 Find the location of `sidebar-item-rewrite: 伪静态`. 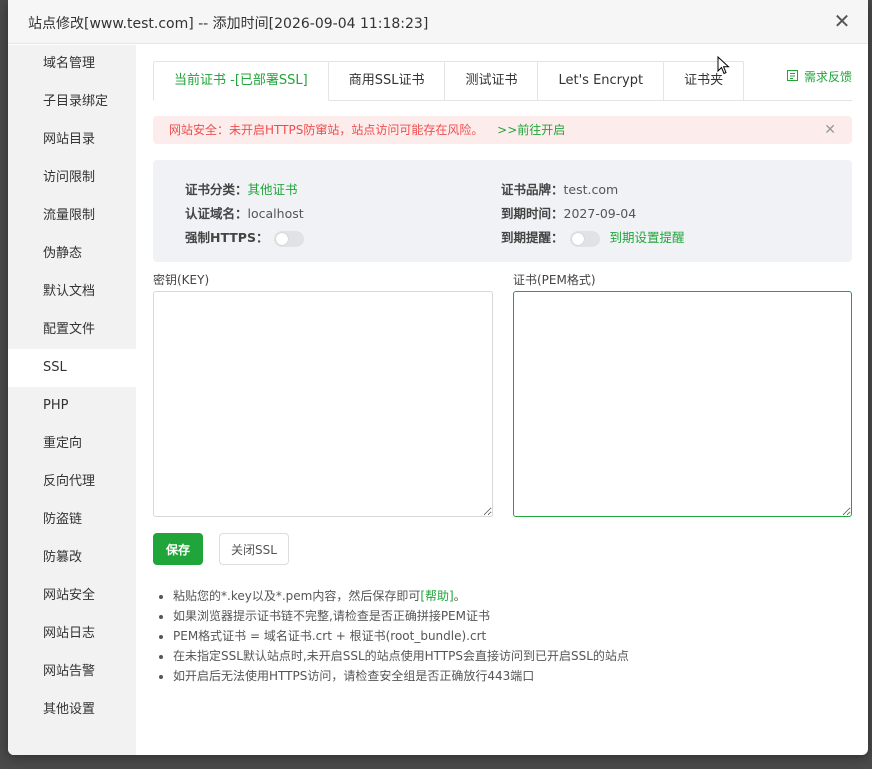

sidebar-item-rewrite: 伪静态 is located at coordinates (72, 254).